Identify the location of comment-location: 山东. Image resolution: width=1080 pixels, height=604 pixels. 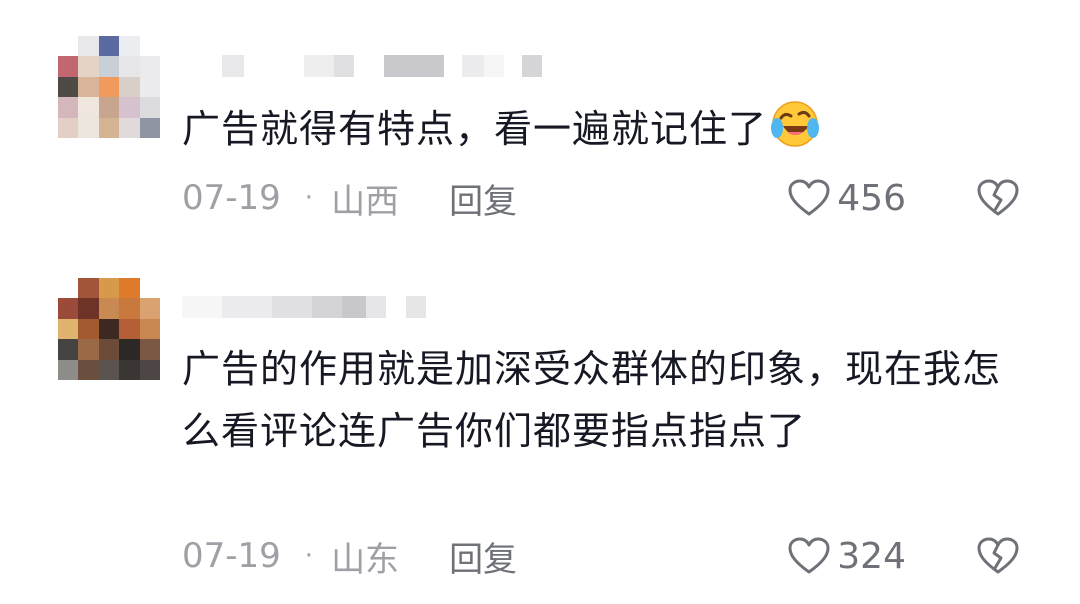
(365, 559).